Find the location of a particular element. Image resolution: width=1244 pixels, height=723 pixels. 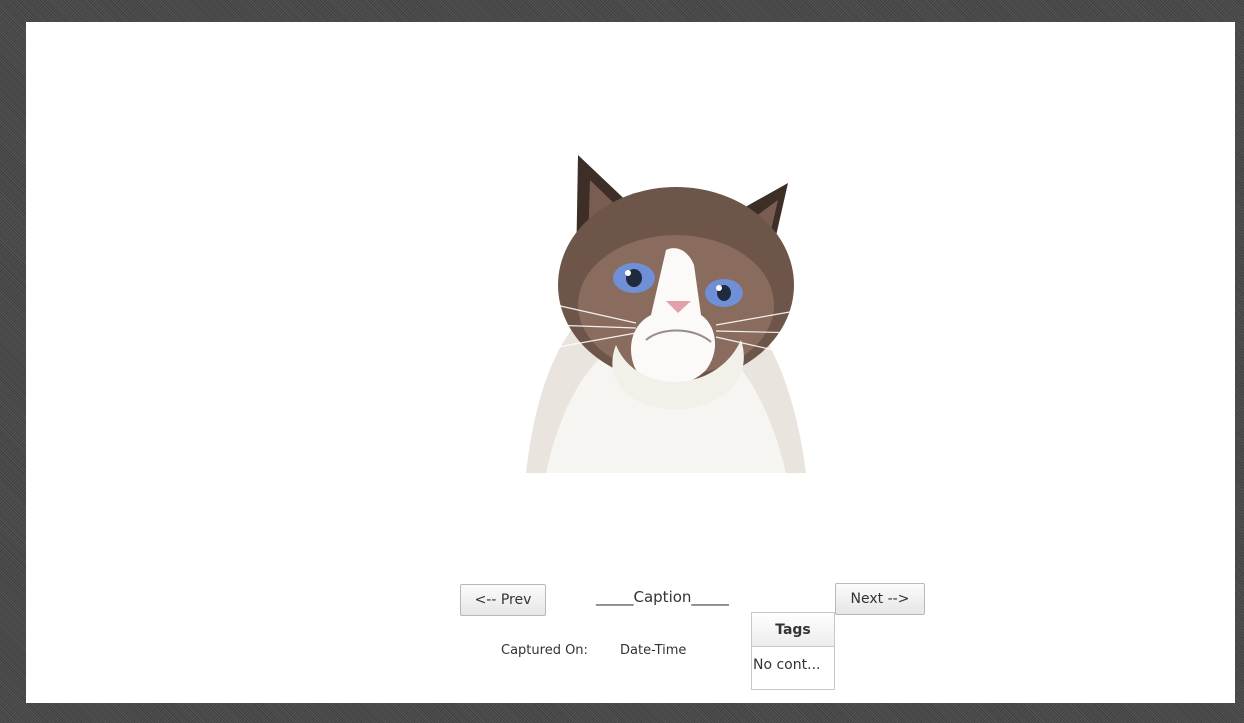

prev-button: <-- Prev is located at coordinates (503, 600).